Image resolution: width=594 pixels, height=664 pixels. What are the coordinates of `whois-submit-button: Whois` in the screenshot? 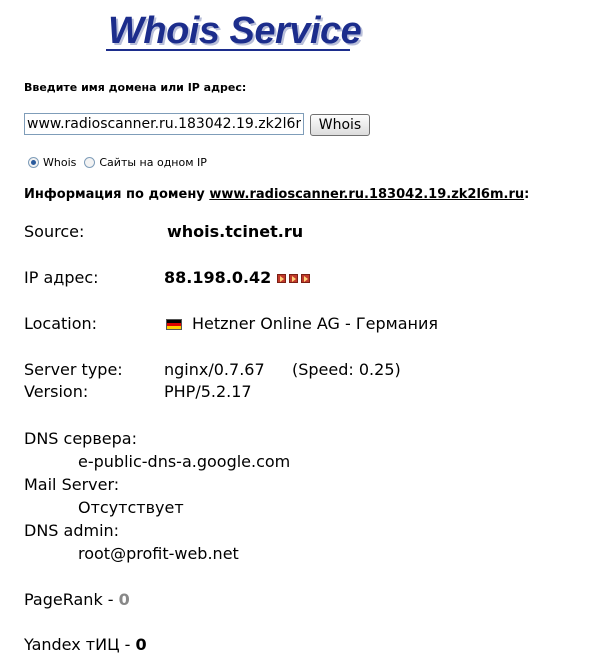 It's located at (340, 125).